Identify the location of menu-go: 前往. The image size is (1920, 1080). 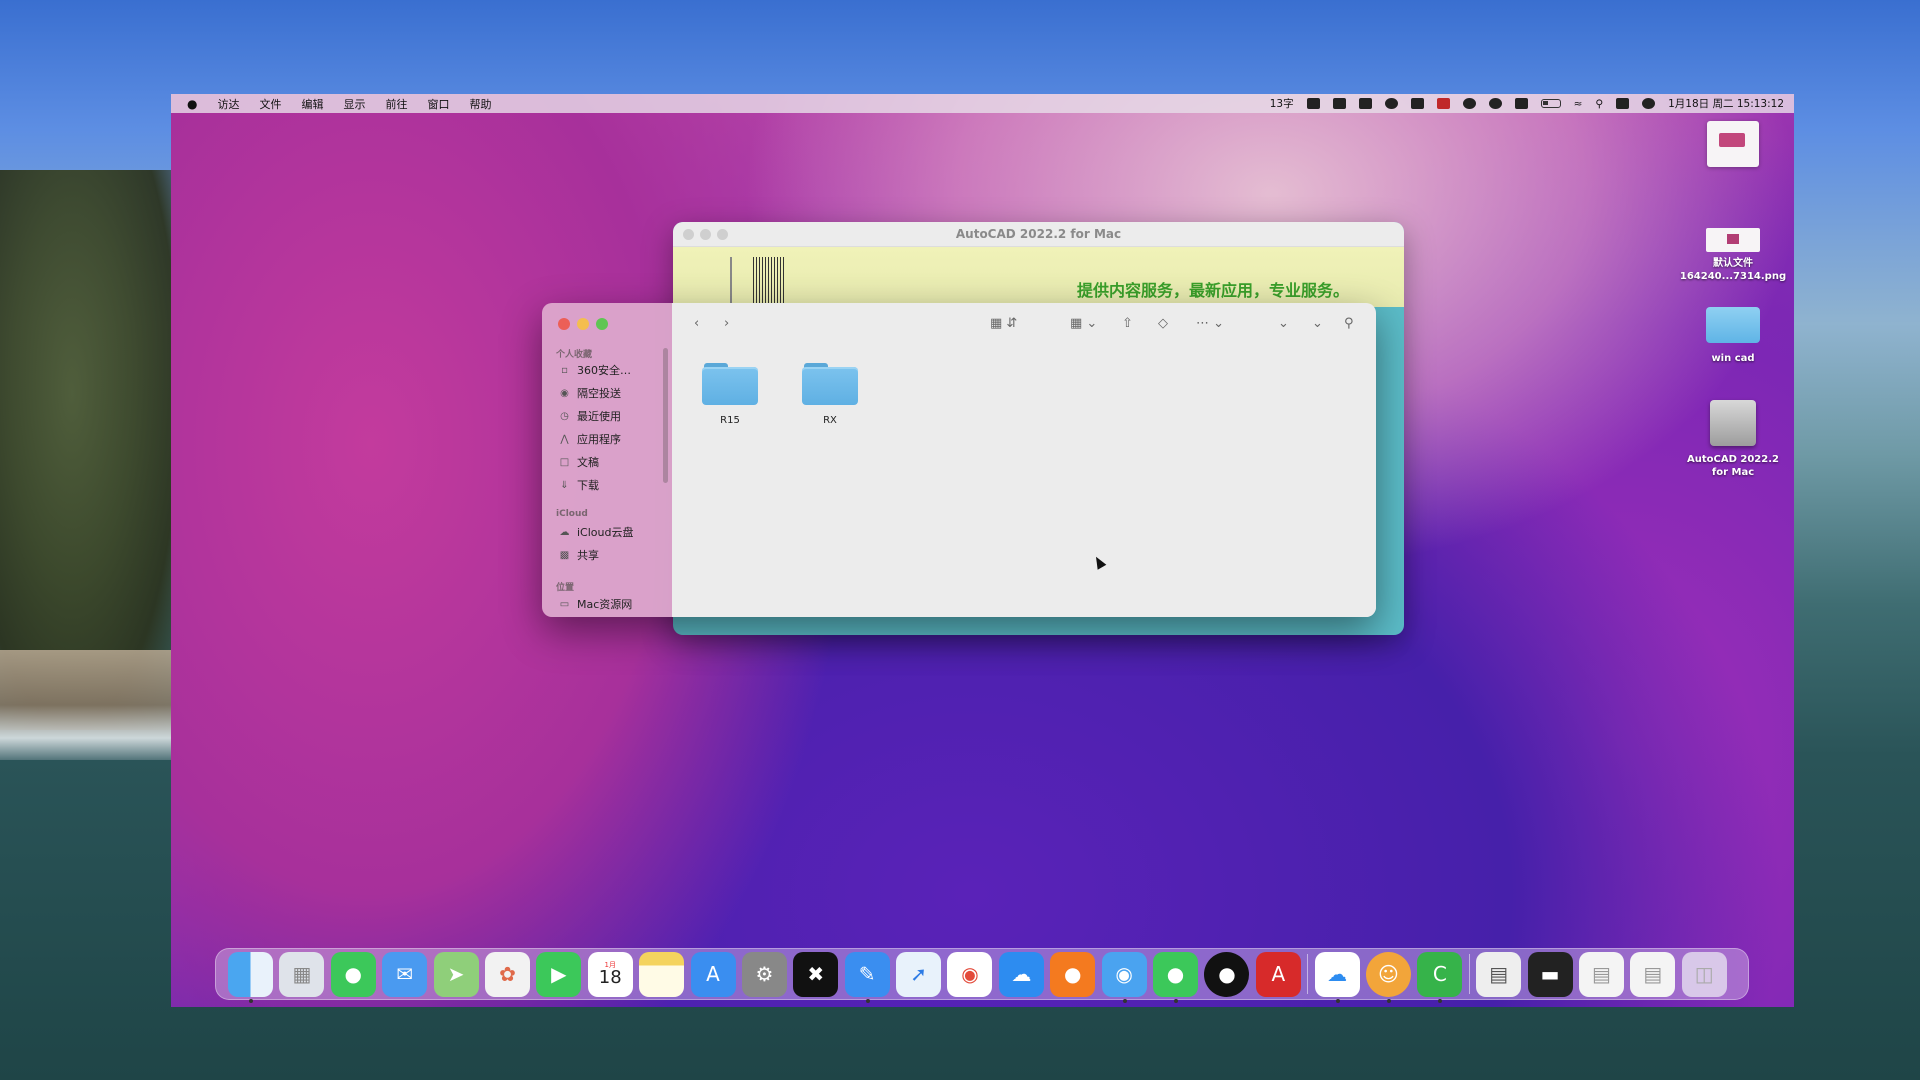
(396, 104).